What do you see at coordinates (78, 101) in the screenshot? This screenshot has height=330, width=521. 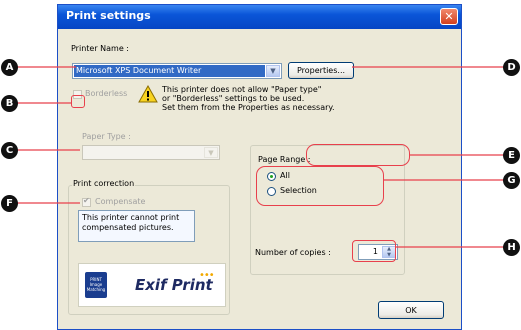 I see `borderless-highlight` at bounding box center [78, 101].